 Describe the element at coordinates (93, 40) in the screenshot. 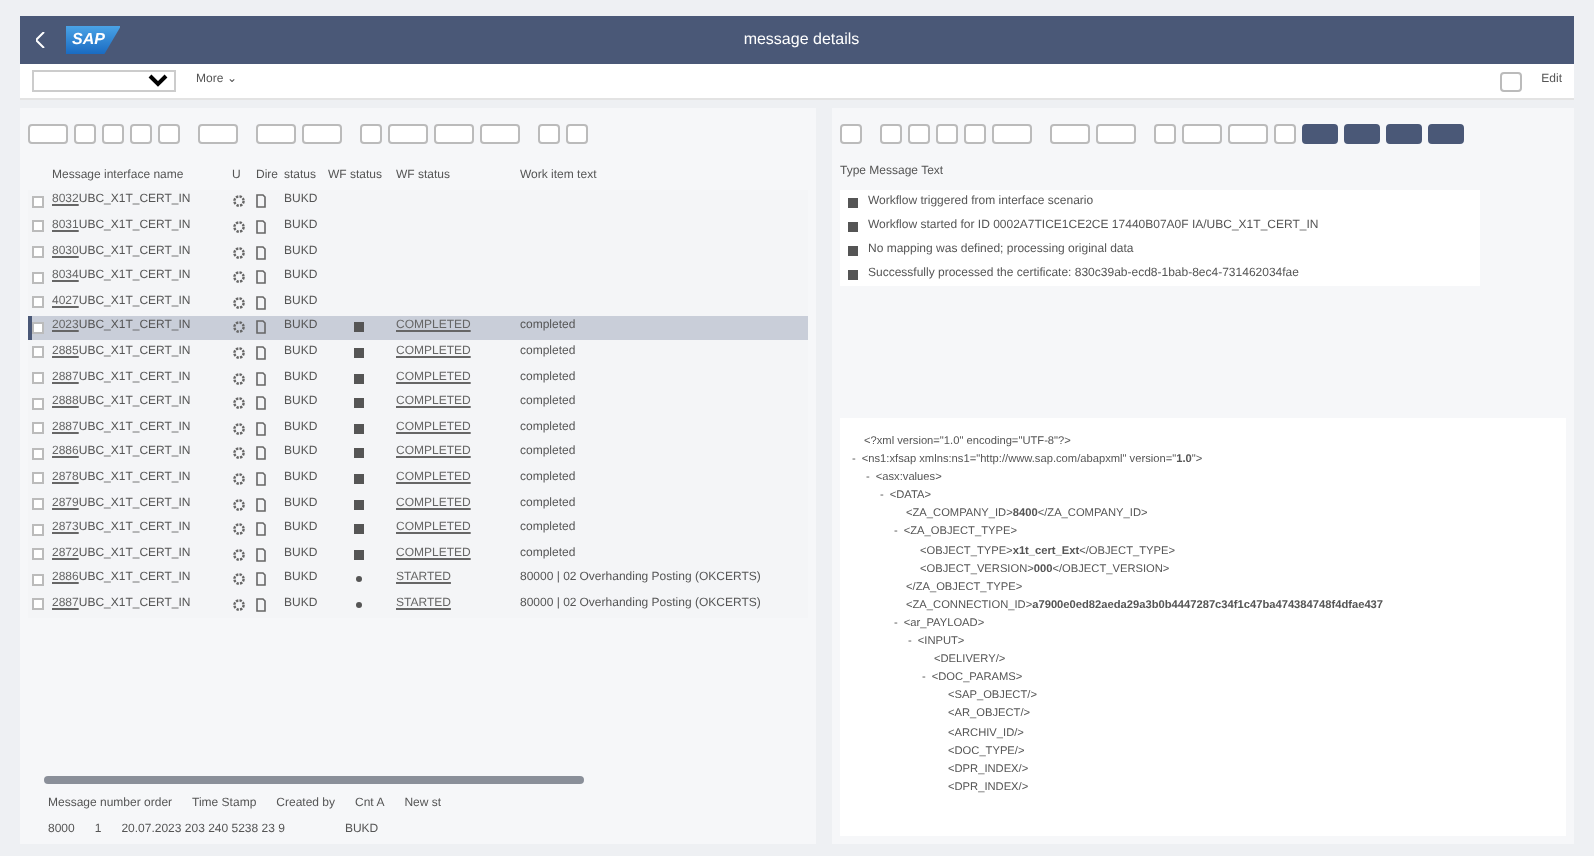

I see `logo: SAP` at that location.